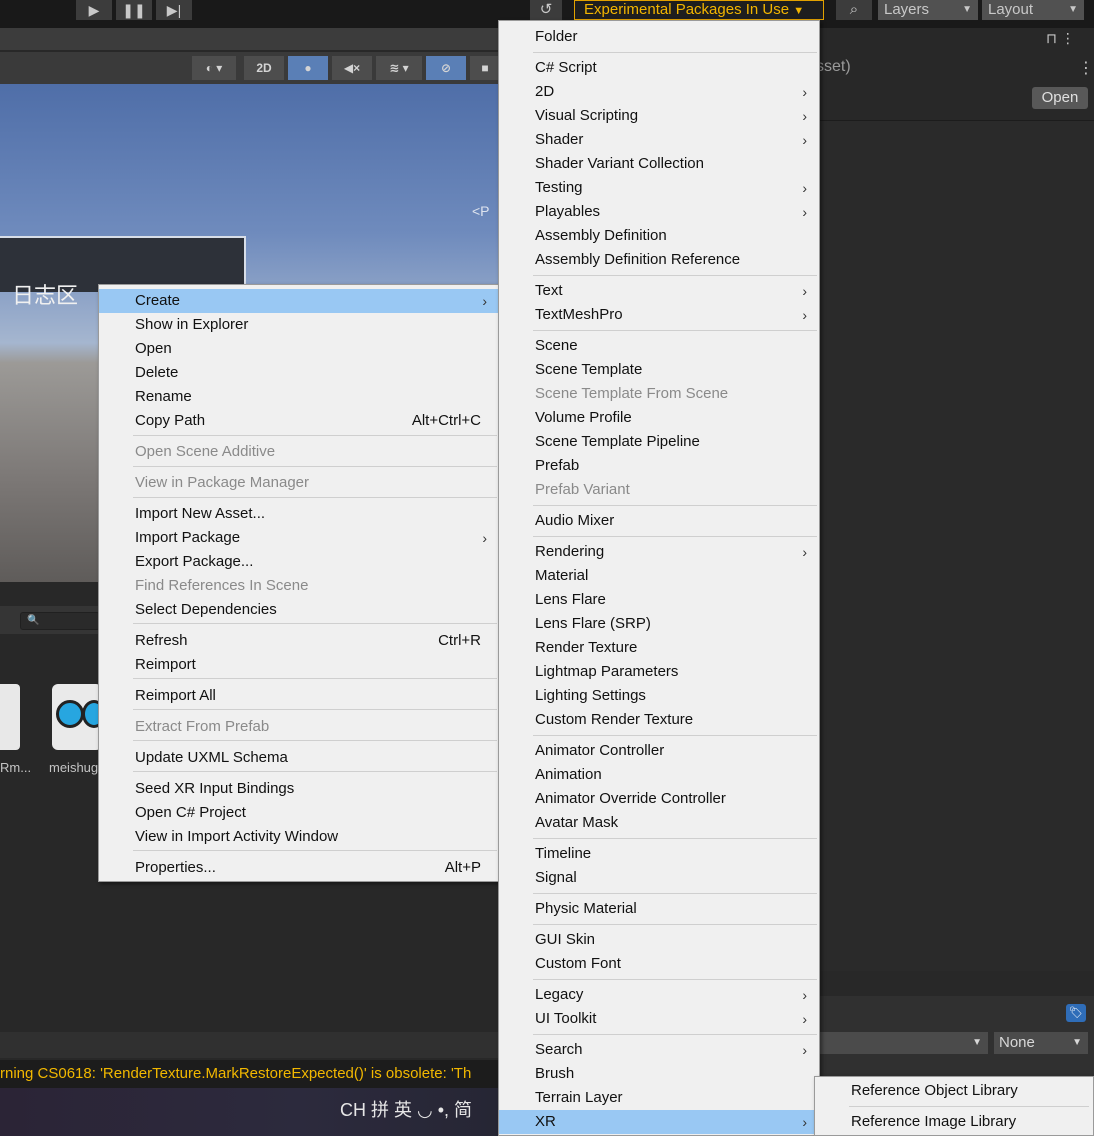 The height and width of the screenshot is (1136, 1094). What do you see at coordinates (586, 908) in the screenshot?
I see `menu-item-label: Physic Material` at bounding box center [586, 908].